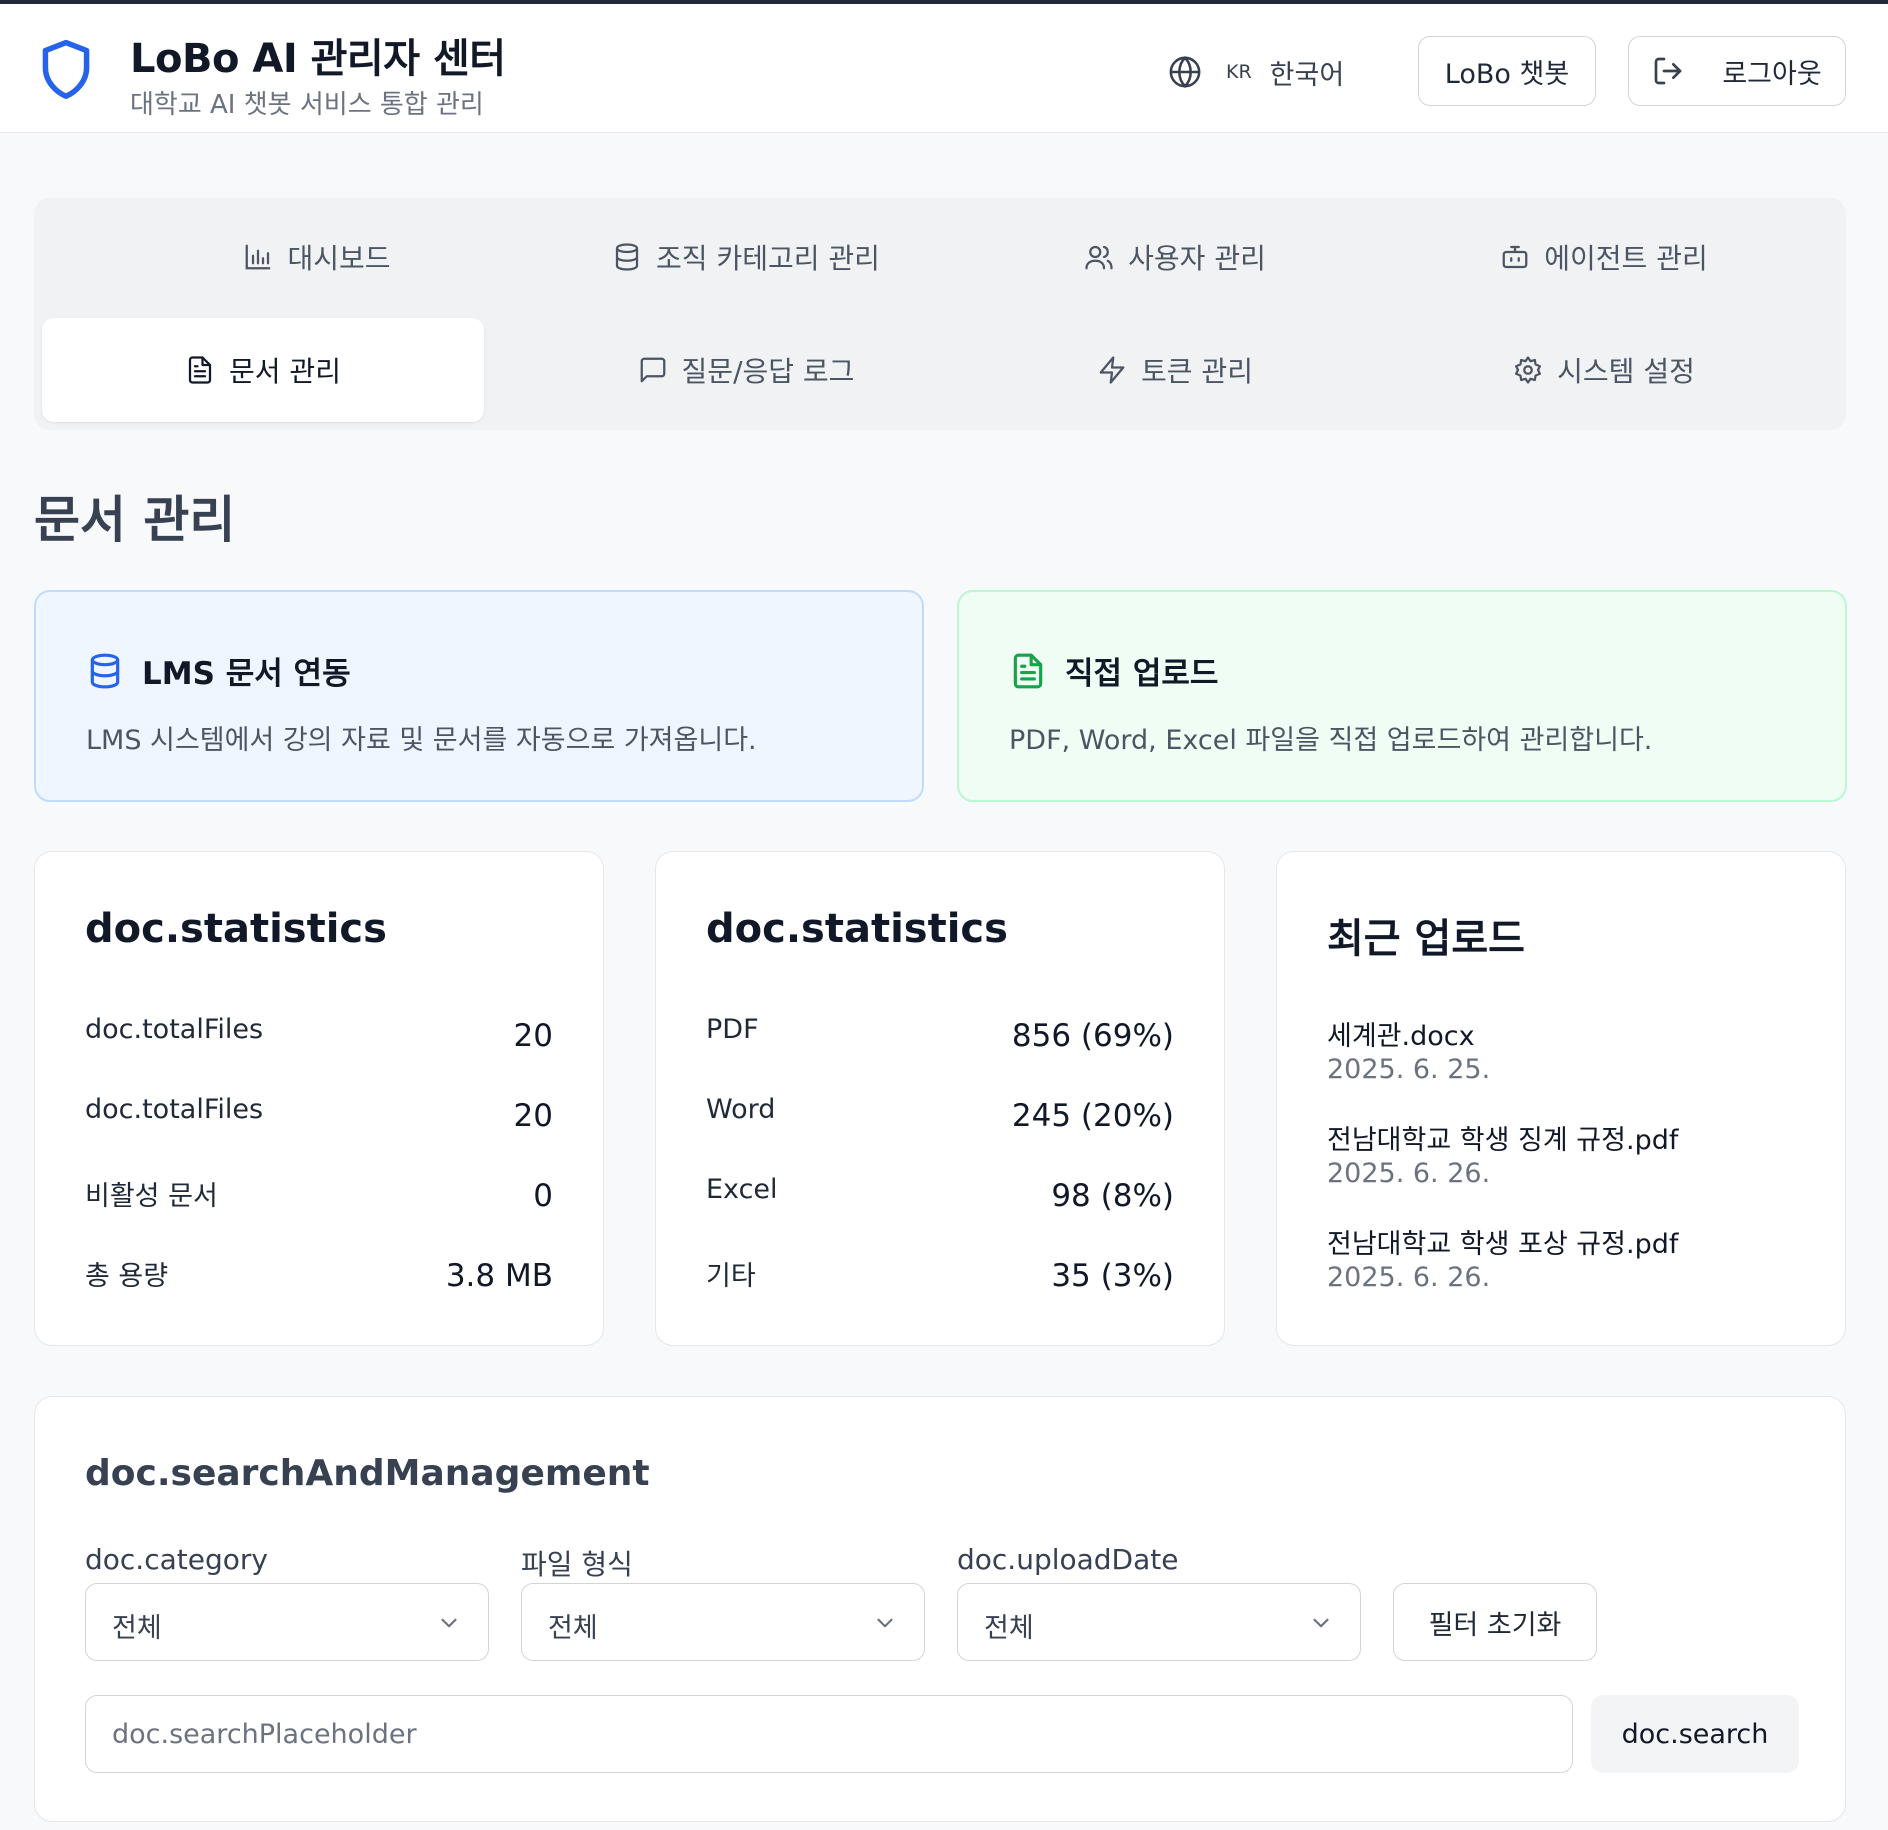  I want to click on tab-label: 토큰 관리, so click(1197, 371).